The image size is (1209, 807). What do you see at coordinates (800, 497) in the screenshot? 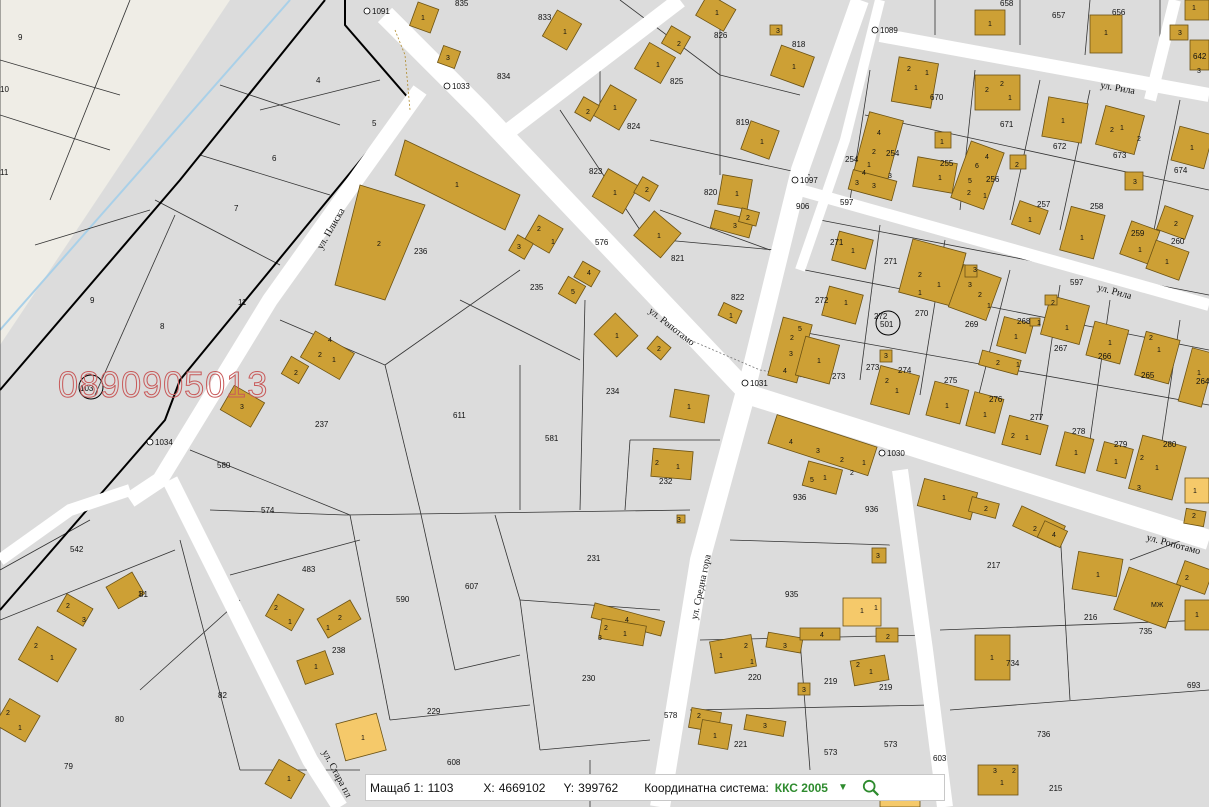
I see `svg-text: 936` at bounding box center [800, 497].